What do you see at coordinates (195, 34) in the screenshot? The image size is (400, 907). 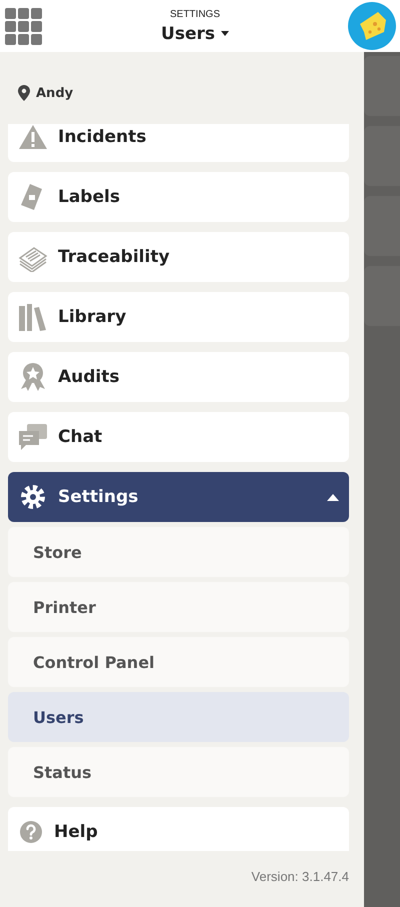 I see `page-title-dropdown: Users` at bounding box center [195, 34].